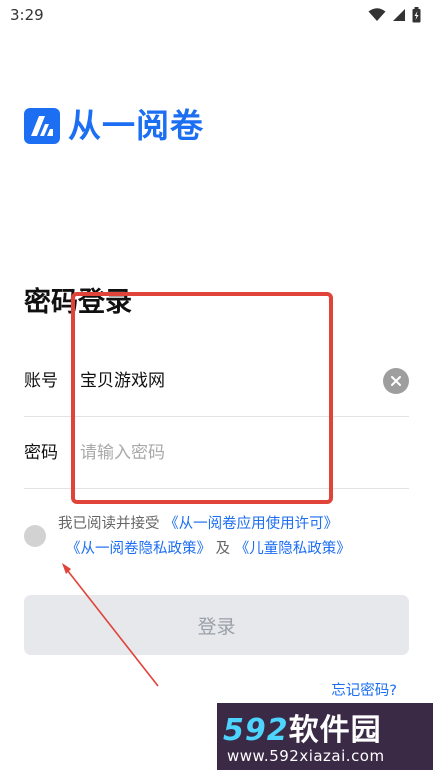 This screenshot has height=770, width=433. I want to click on watermark-brand-number: 592, so click(256, 730).